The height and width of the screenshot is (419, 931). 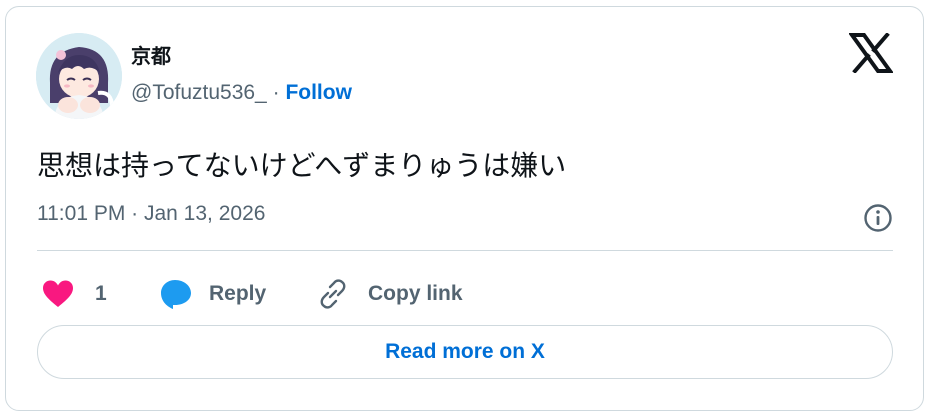 What do you see at coordinates (302, 165) in the screenshot?
I see `tweet-text: 思想は持ってないけどへずまりゅうは嫌い` at bounding box center [302, 165].